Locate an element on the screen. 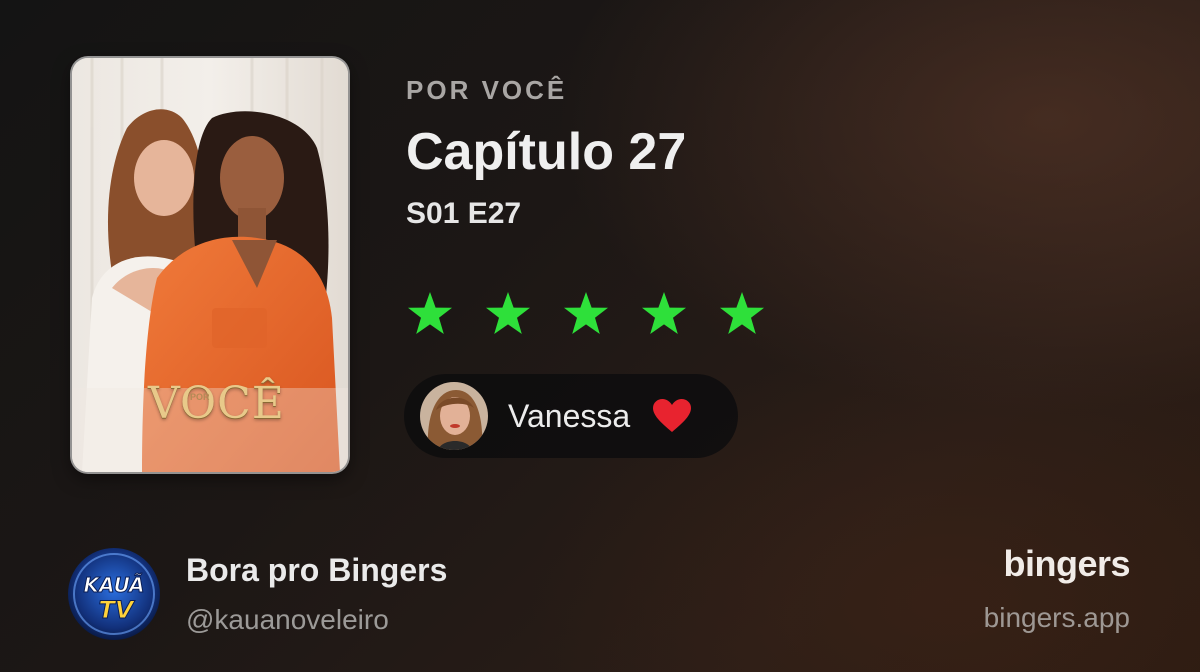  reviewer-avatar is located at coordinates (454, 416).